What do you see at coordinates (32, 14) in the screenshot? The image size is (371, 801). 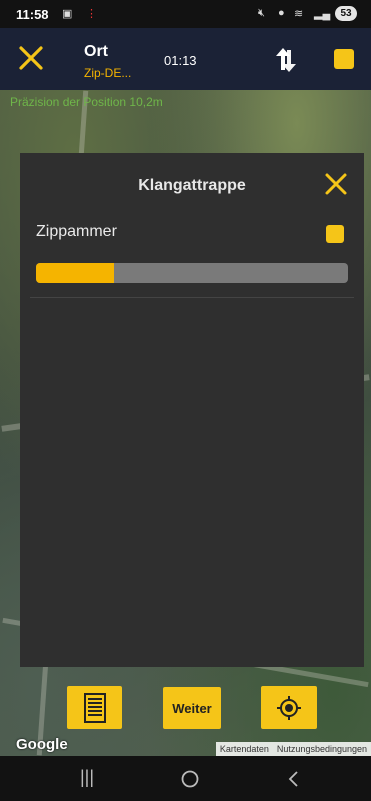 I see `status-time: 11:58` at bounding box center [32, 14].